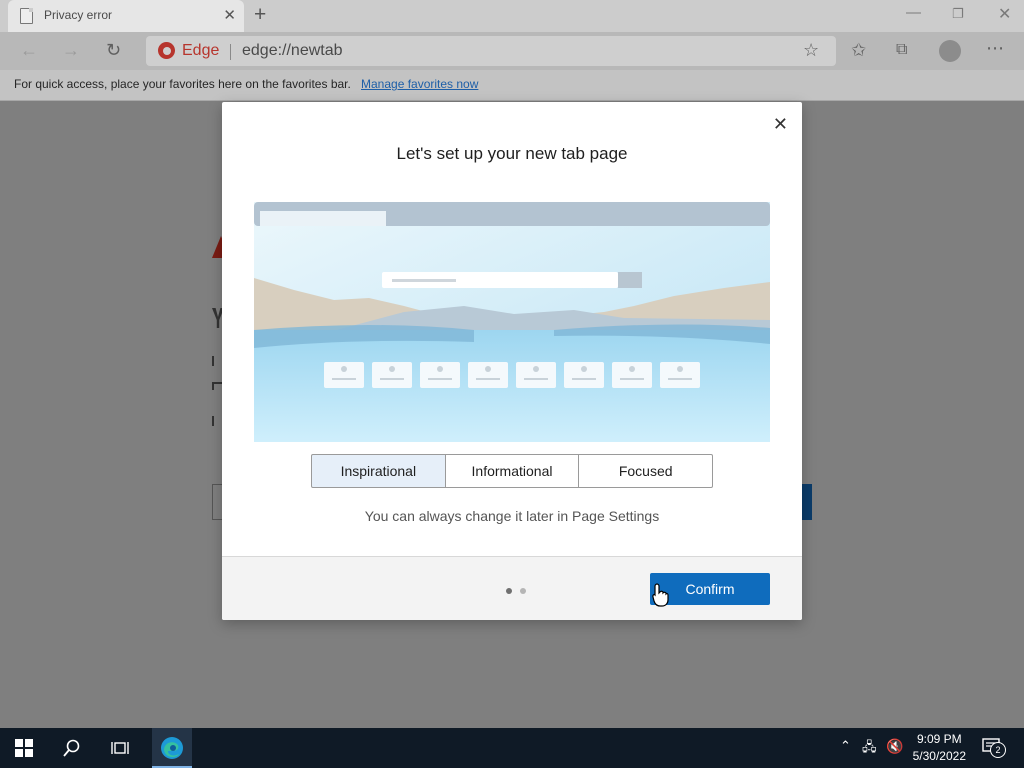 The width and height of the screenshot is (1024, 768). What do you see at coordinates (230, 52) in the screenshot?
I see `address-separator` at bounding box center [230, 52].